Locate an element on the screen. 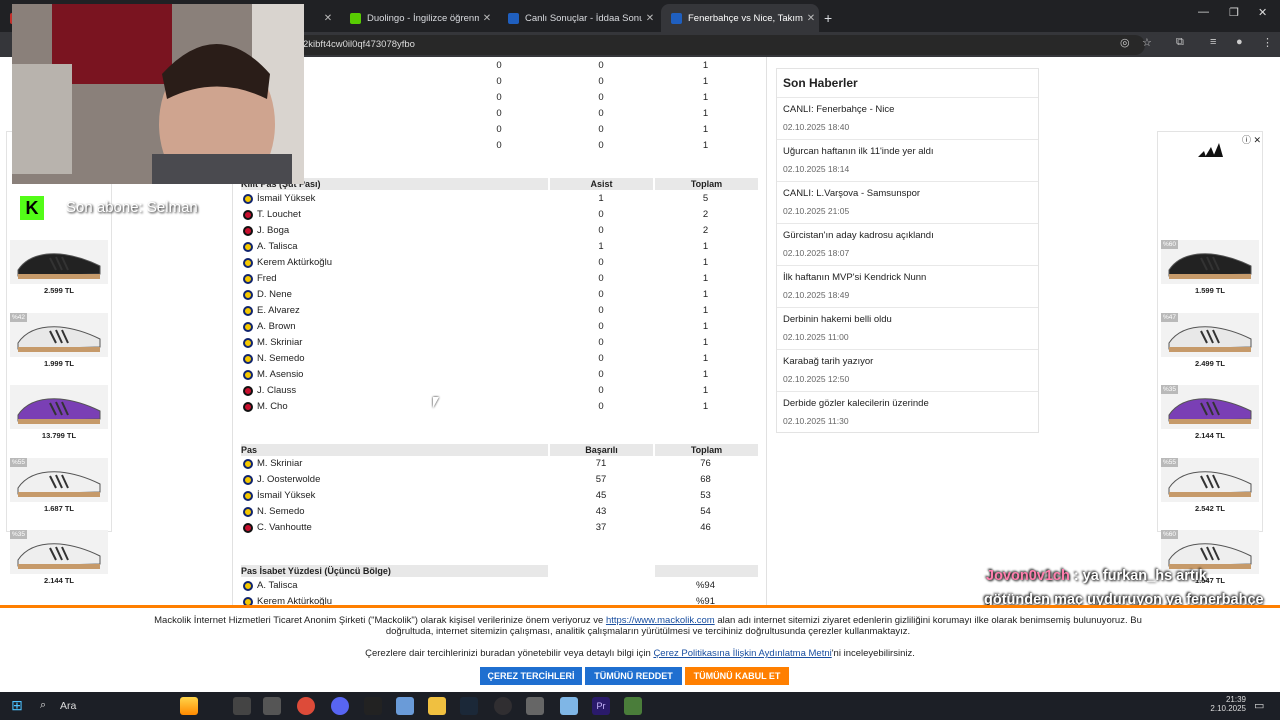 This screenshot has height=720, width=1280. cell-value: 43 is located at coordinates (601, 511).